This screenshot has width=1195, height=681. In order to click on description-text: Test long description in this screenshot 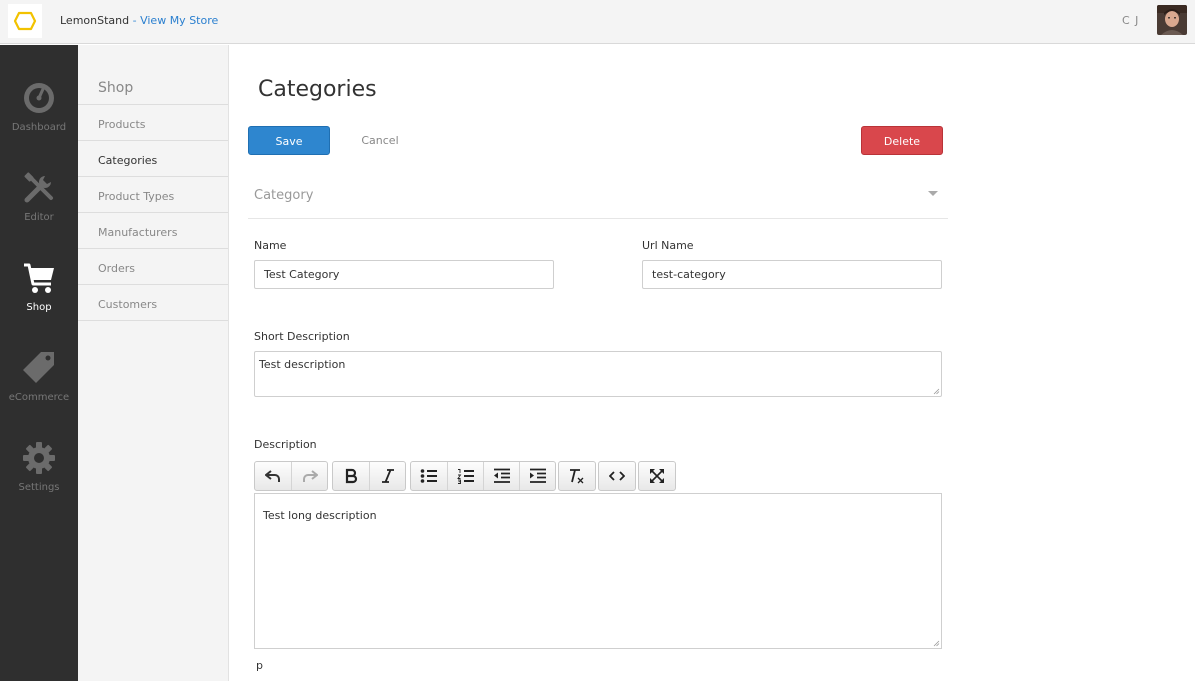, I will do `click(320, 515)`.